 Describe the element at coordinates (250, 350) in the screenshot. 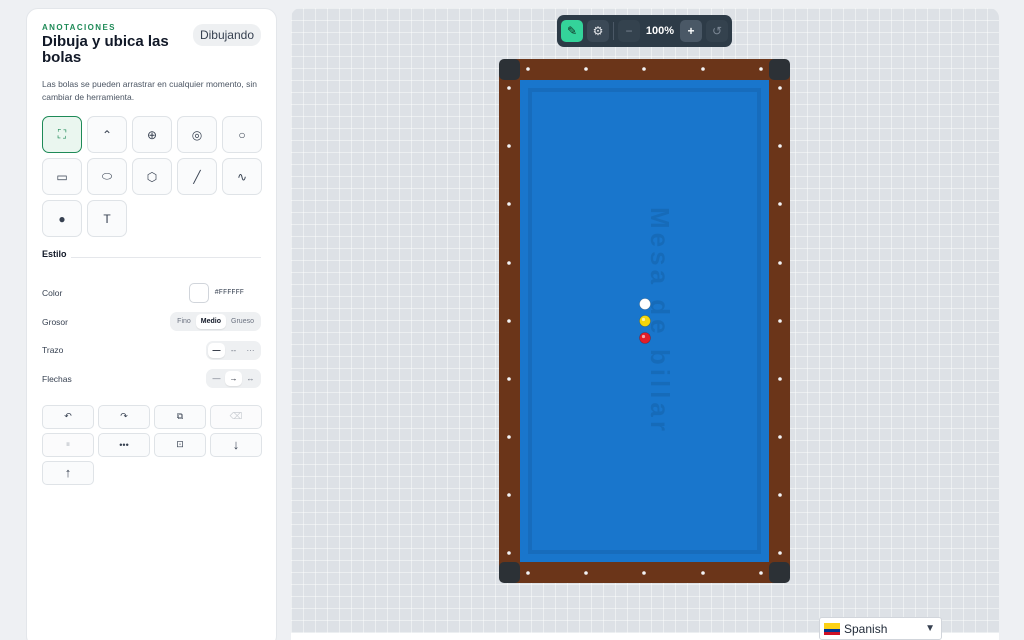

I see `stroke-option-dotted: ···` at that location.